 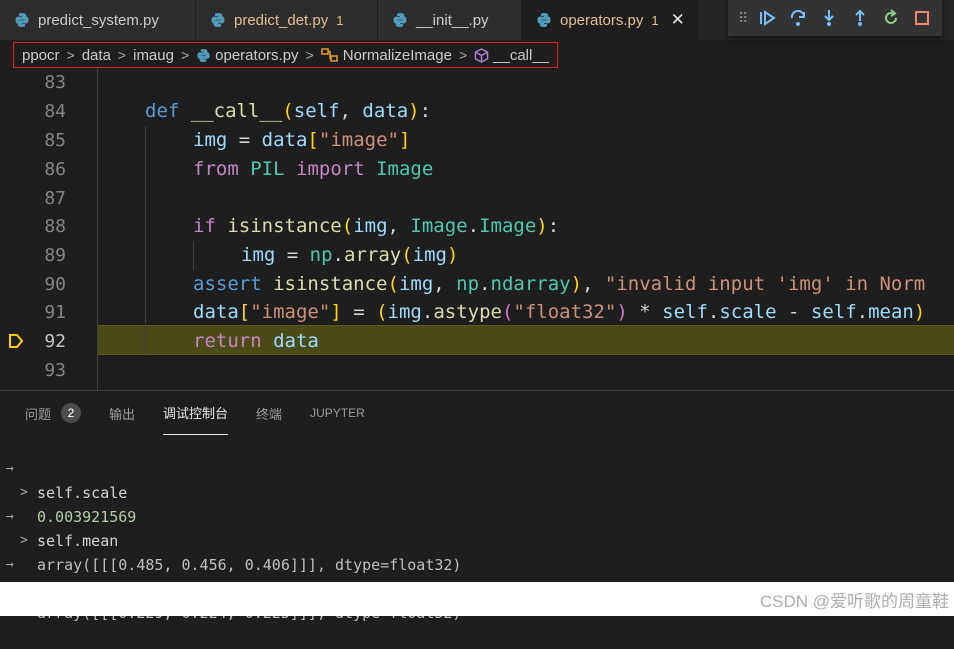 I want to click on code-line-86: from PIL import Image, so click(x=313, y=169).